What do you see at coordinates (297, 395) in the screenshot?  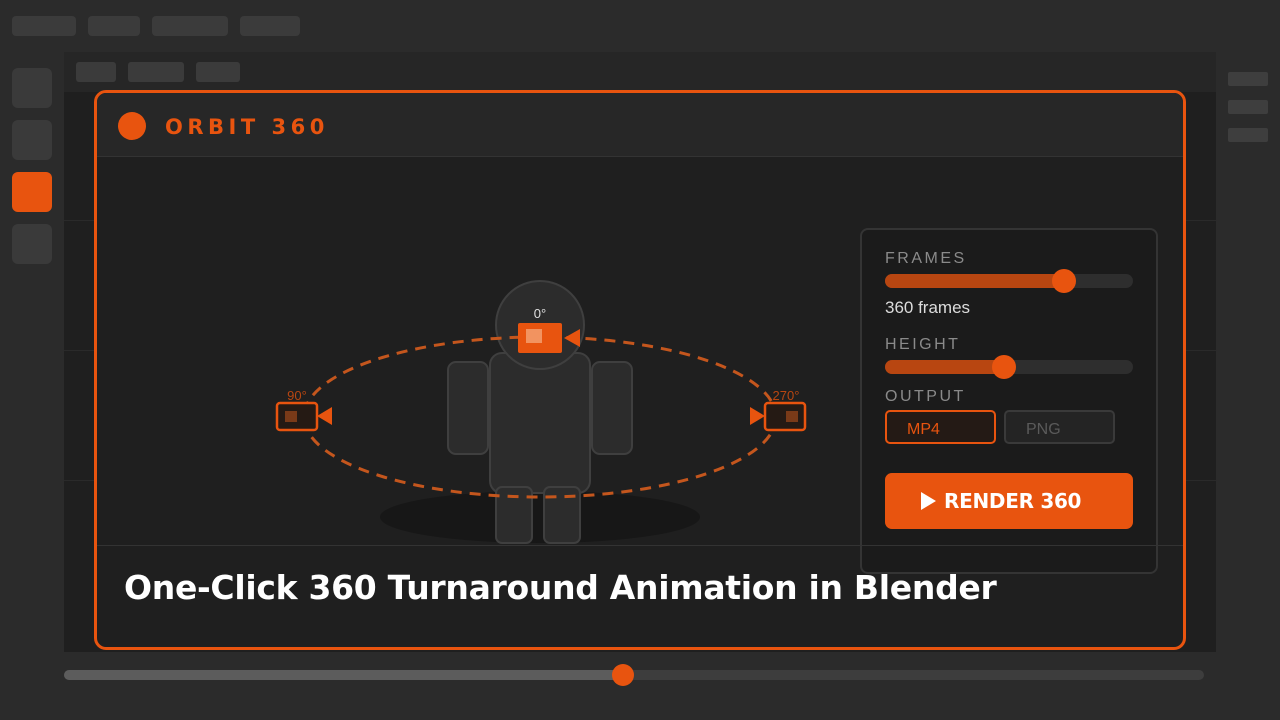 I see `camera-label-90: 90°` at bounding box center [297, 395].